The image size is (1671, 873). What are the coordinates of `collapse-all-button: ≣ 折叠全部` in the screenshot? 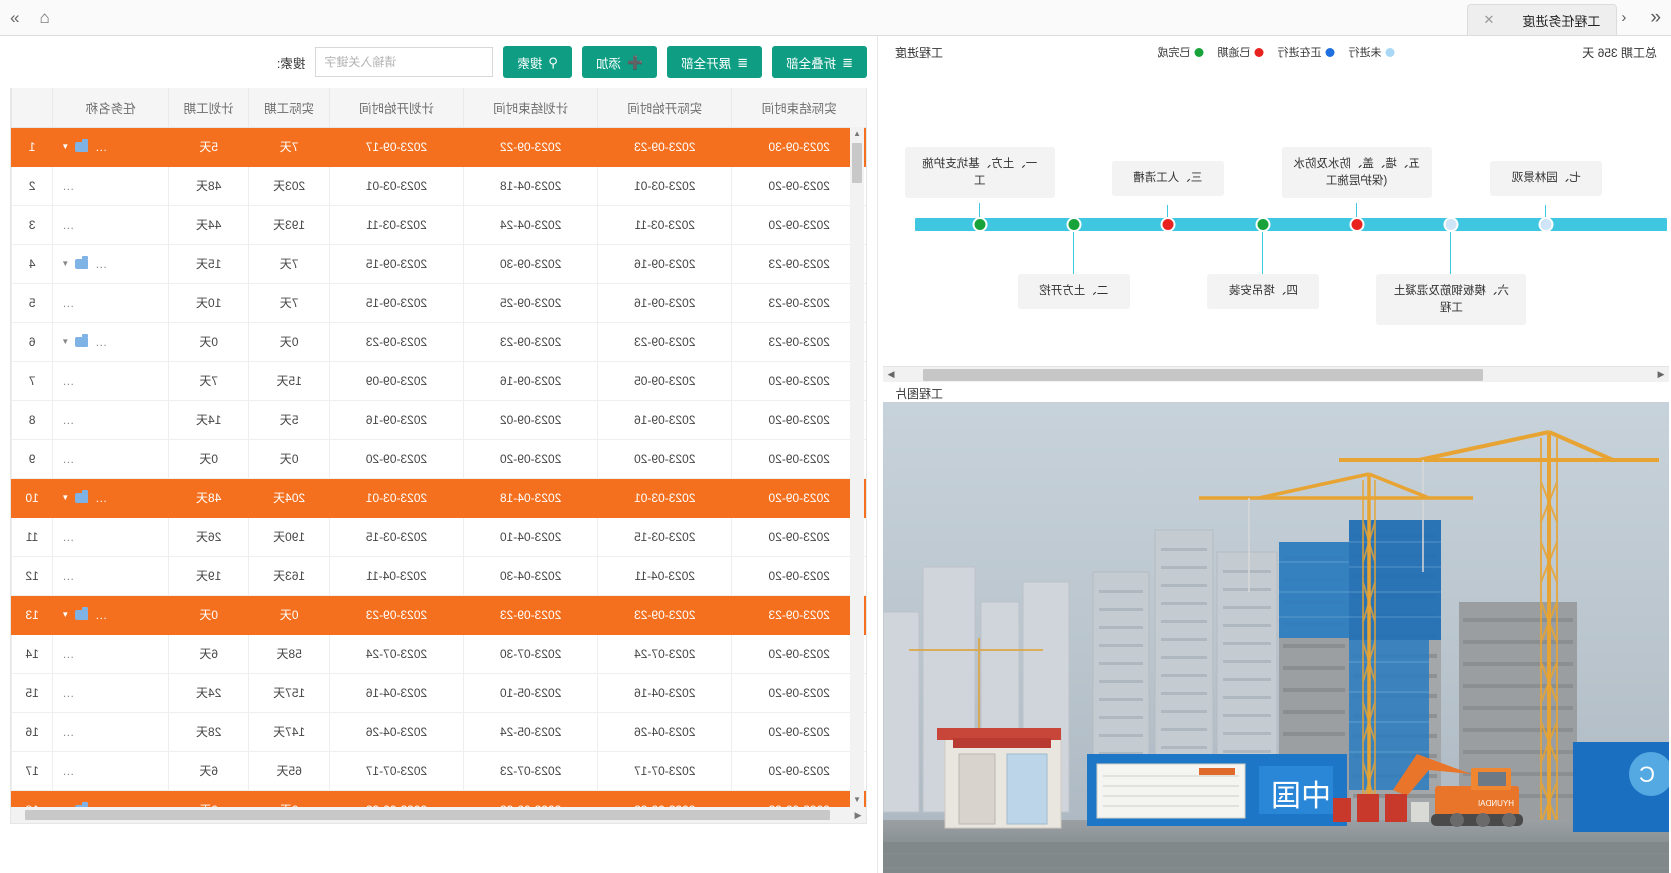 It's located at (819, 62).